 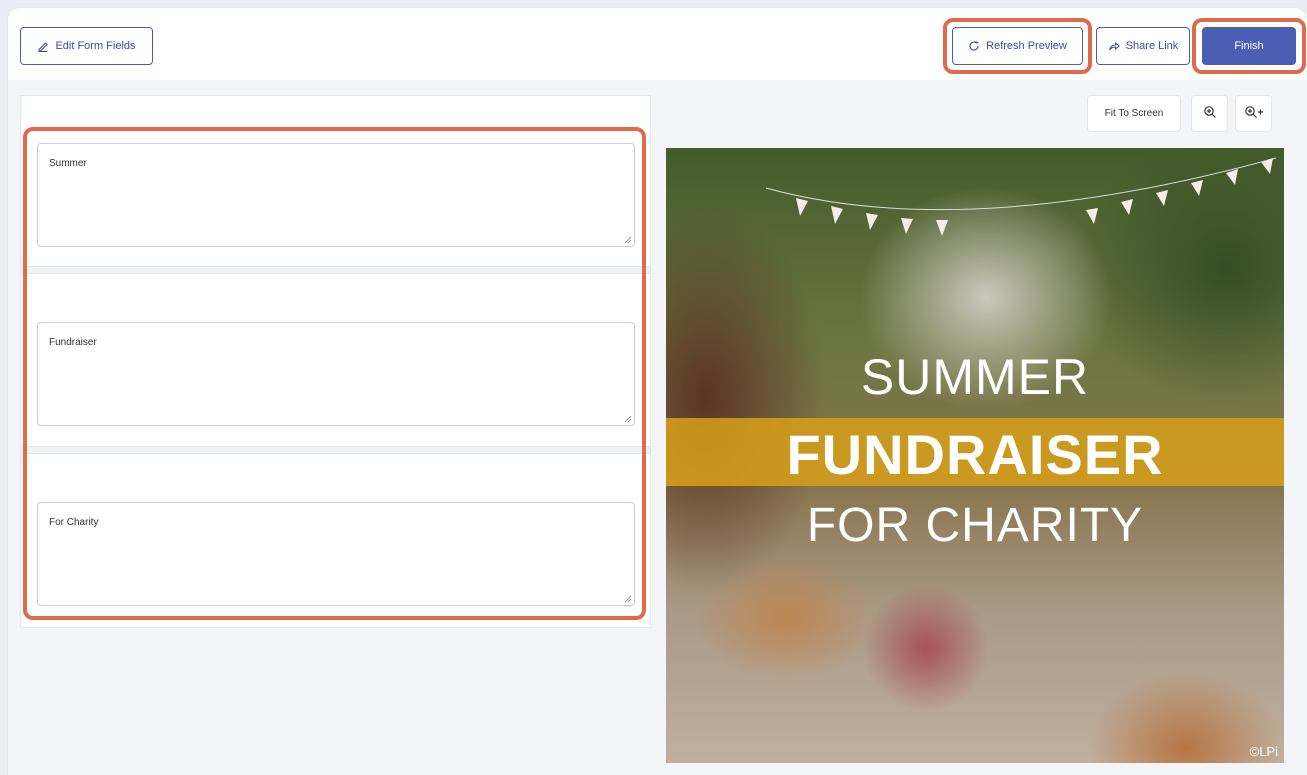 I want to click on share-link-button: Share Link, so click(x=1143, y=46).